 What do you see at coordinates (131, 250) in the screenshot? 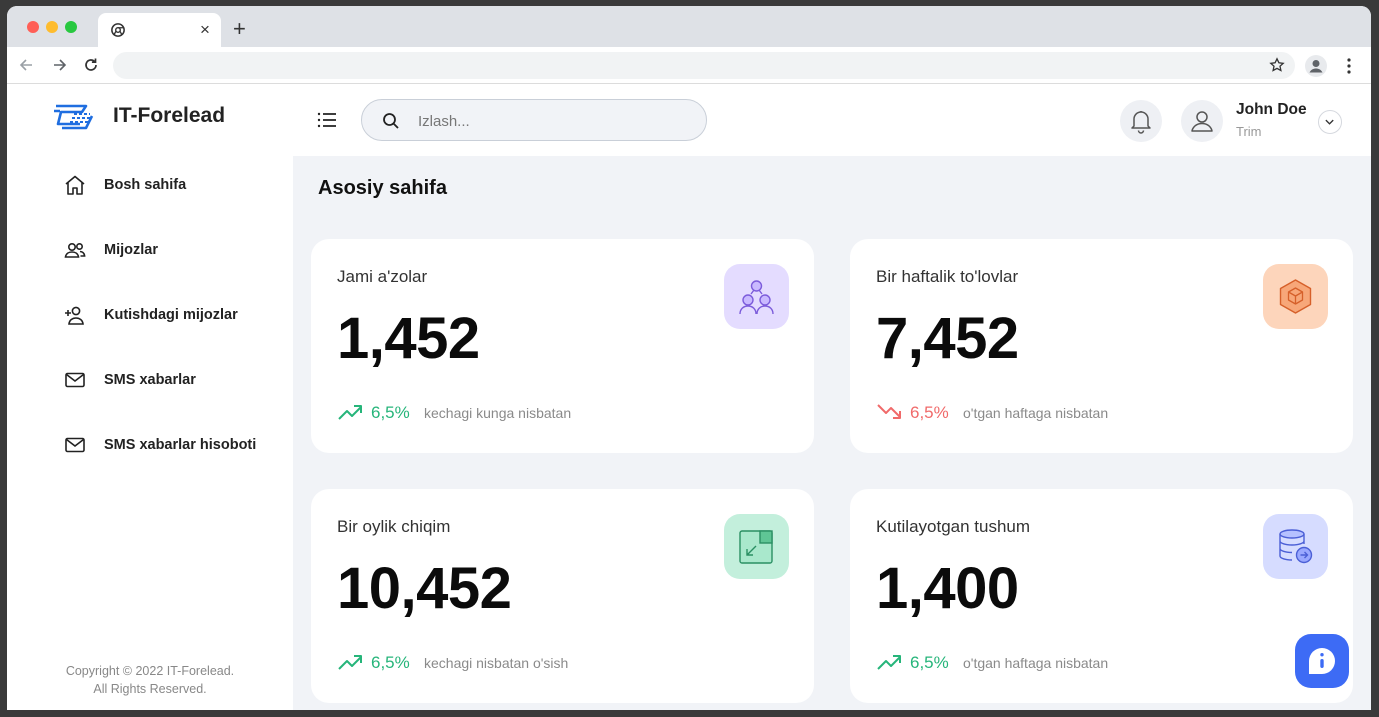
I see `sidebar-item-label: Mijozlar` at bounding box center [131, 250].